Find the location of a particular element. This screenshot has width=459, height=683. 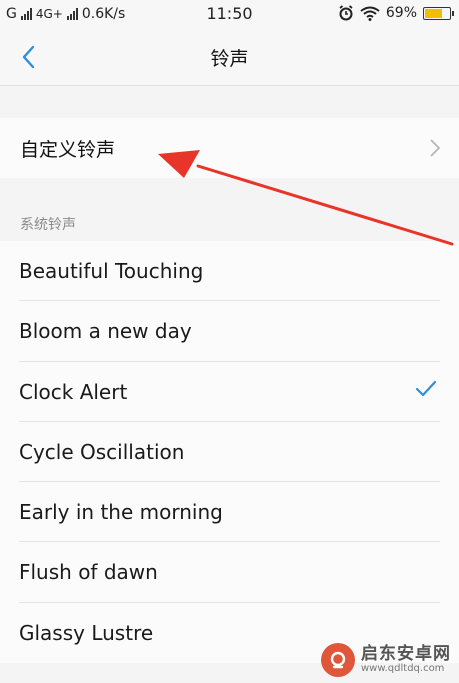

chevron-right-icon is located at coordinates (435, 148).